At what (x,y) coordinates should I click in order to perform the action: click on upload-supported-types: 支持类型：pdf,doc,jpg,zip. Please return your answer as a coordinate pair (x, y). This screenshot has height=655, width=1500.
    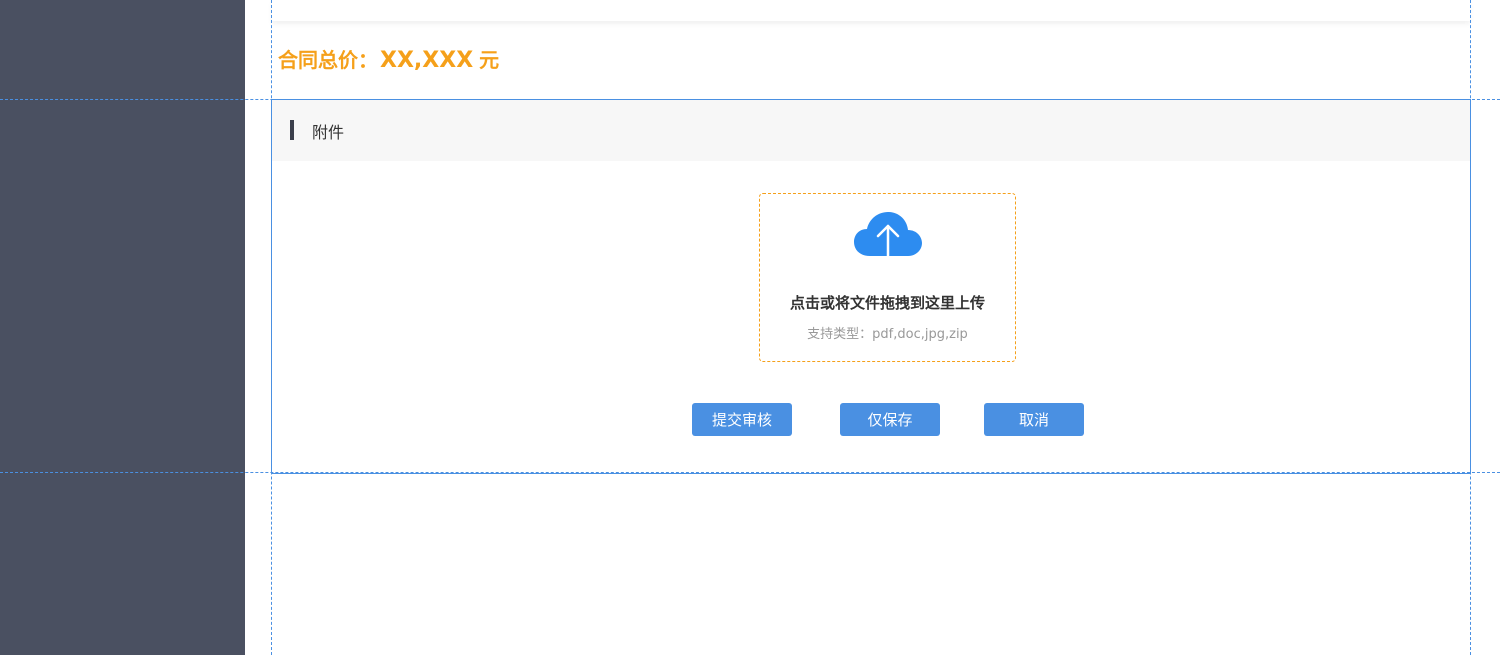
    Looking at the image, I should click on (887, 334).